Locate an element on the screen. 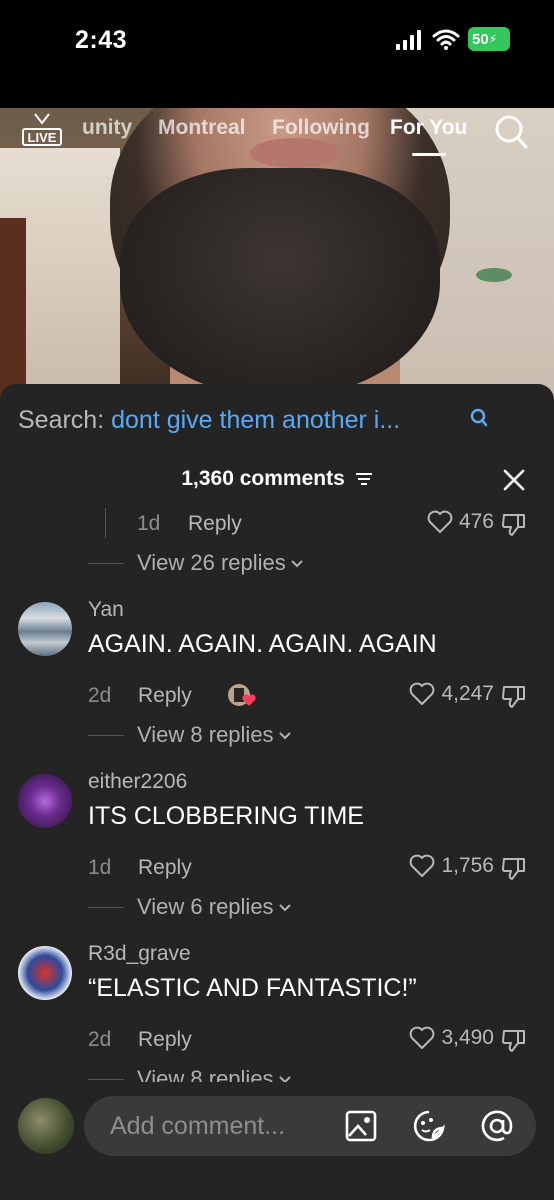  like-count: 4,247 is located at coordinates (467, 693).